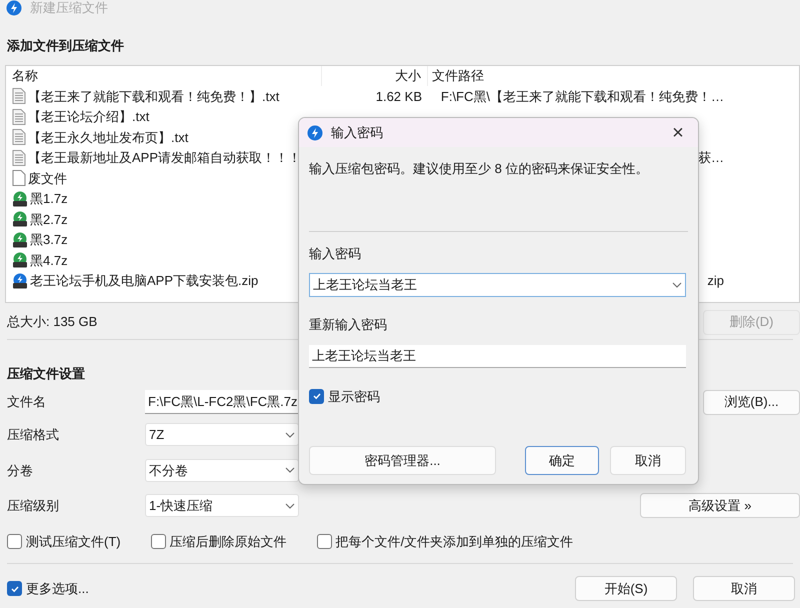 The image size is (800, 608). Describe the element at coordinates (33, 506) in the screenshot. I see `field-label: 压缩级别` at that location.